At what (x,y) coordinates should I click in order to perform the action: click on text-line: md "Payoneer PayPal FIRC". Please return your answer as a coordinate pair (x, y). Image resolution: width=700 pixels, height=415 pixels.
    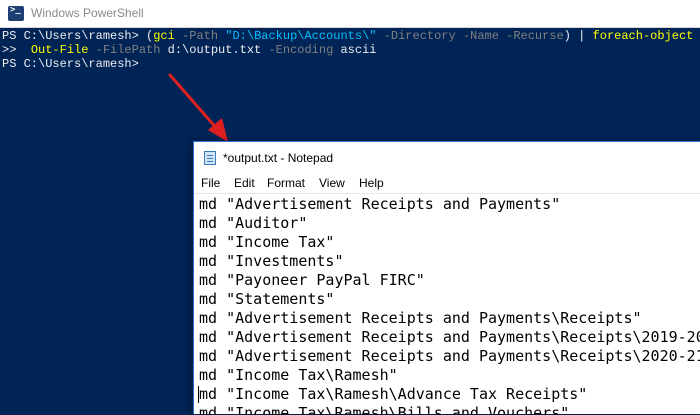
    Looking at the image, I should click on (312, 280).